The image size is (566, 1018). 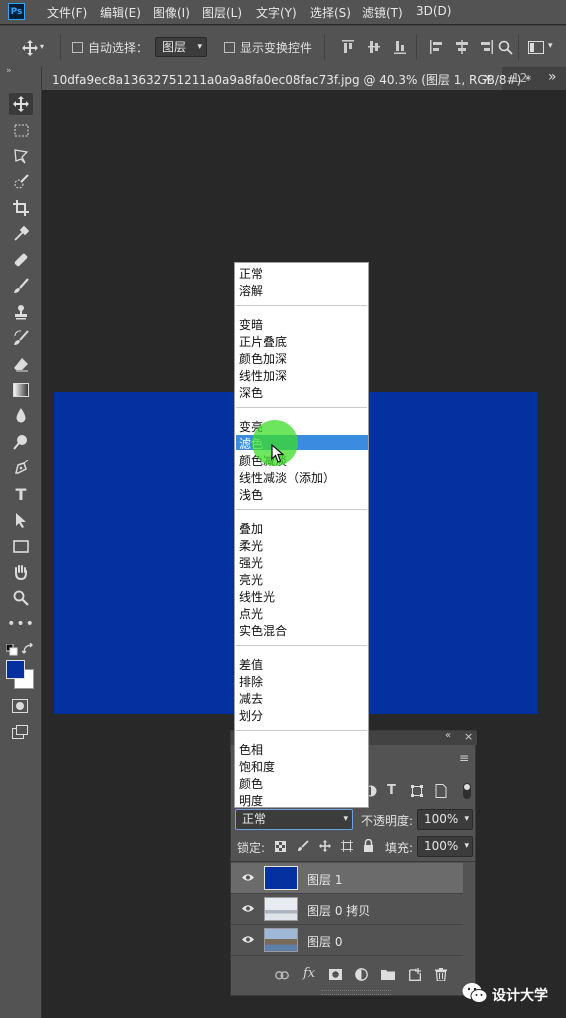 I want to click on align-right-icon, so click(x=487, y=47).